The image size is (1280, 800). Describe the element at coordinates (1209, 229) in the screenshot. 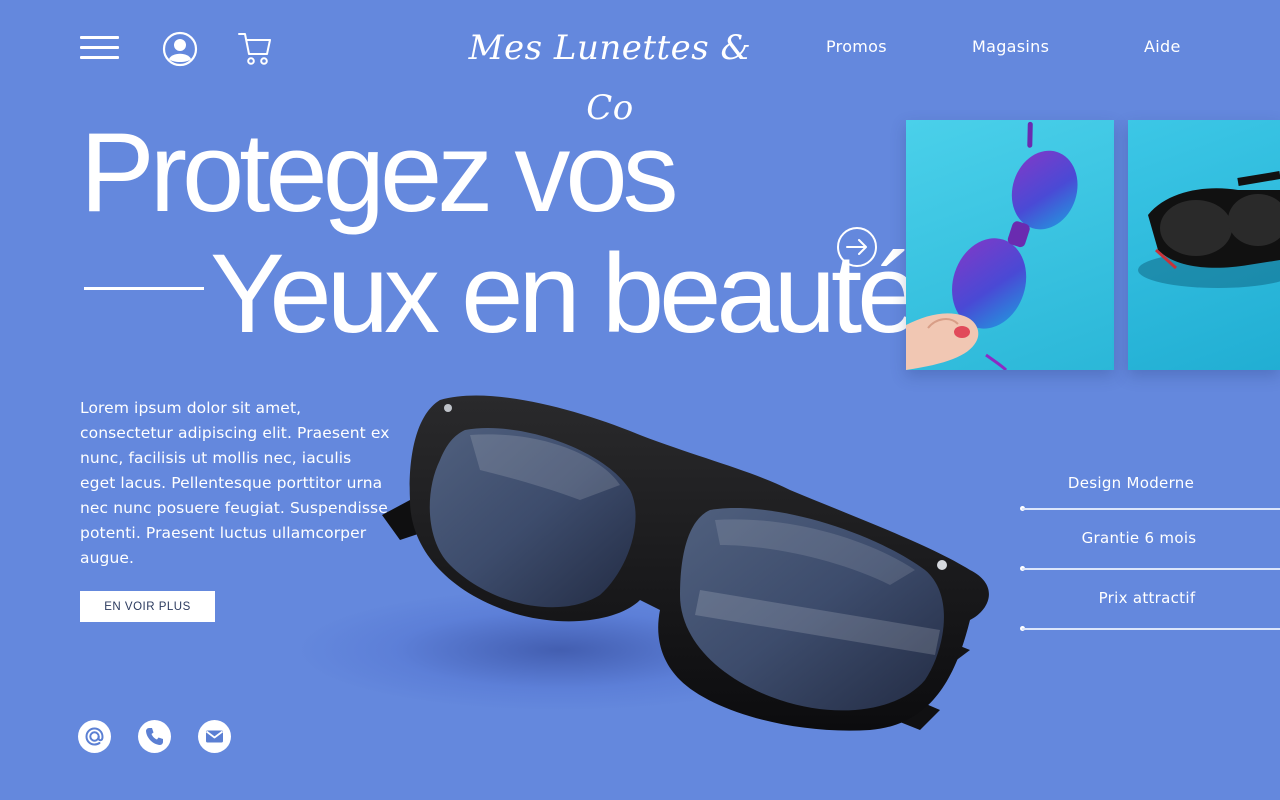

I see `black-sunglasses-photo` at that location.